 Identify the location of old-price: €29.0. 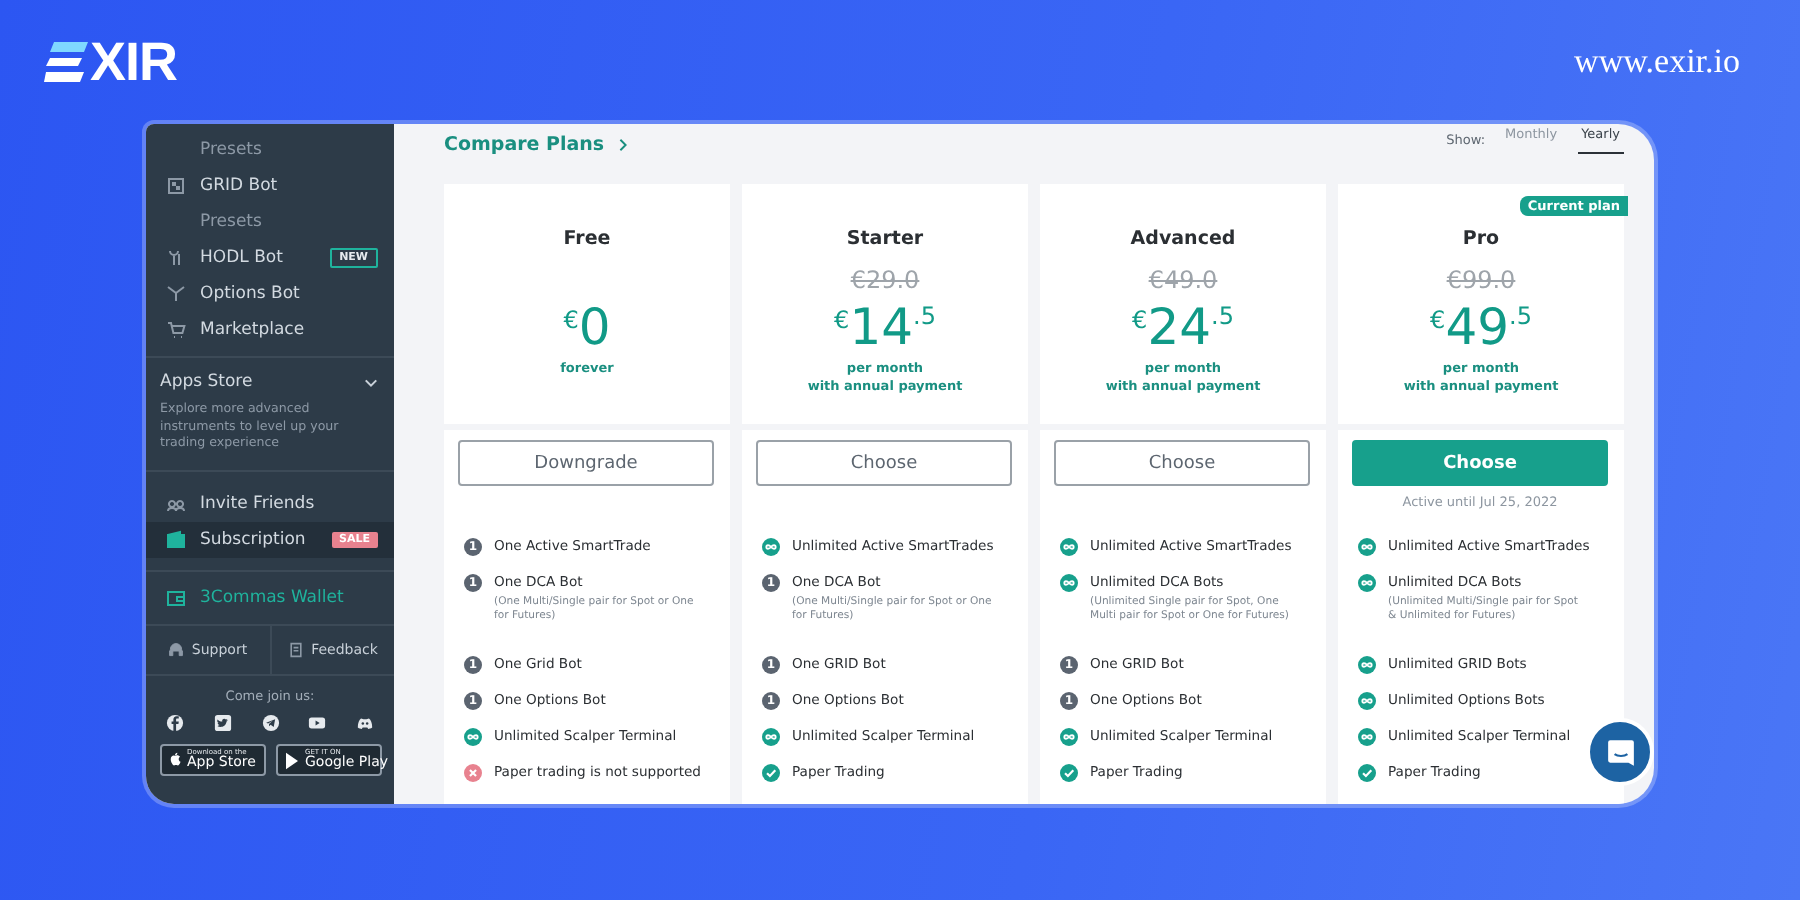
(885, 281).